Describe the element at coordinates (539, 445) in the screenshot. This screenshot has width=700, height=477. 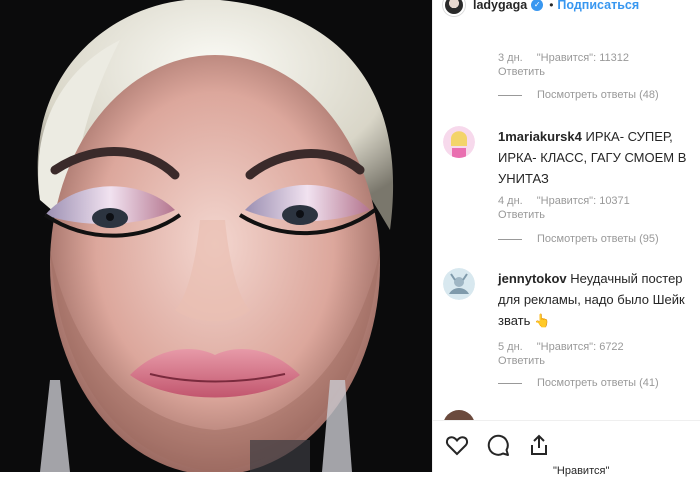
I see `share-icon` at that location.